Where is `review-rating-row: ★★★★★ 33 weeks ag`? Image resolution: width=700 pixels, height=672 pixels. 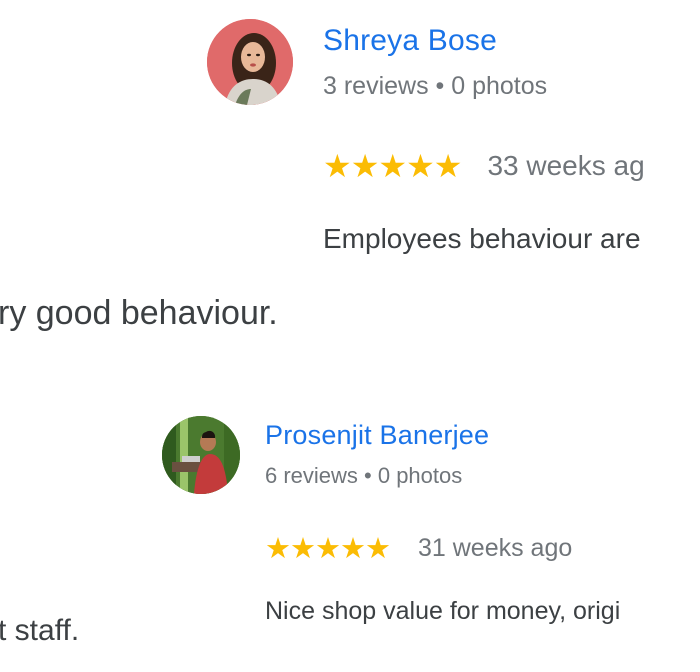 review-rating-row: ★★★★★ 33 weeks ag is located at coordinates (484, 166).